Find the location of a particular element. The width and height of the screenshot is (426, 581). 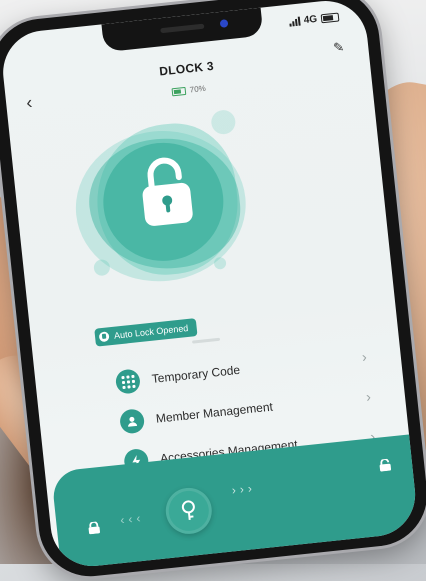

key-icon is located at coordinates (188, 510).